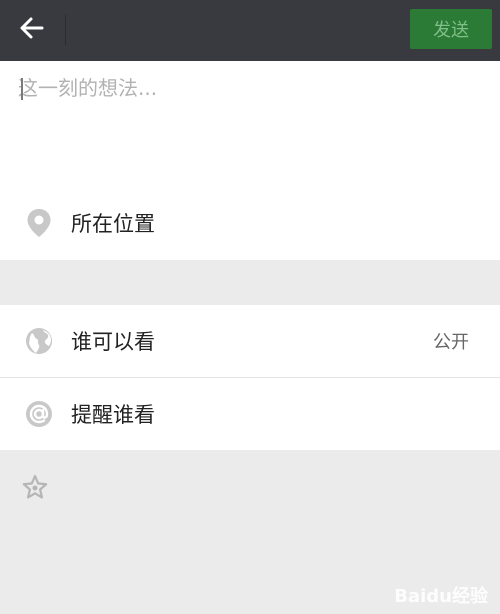 Image resolution: width=500 pixels, height=614 pixels. I want to click on back-button, so click(32, 30).